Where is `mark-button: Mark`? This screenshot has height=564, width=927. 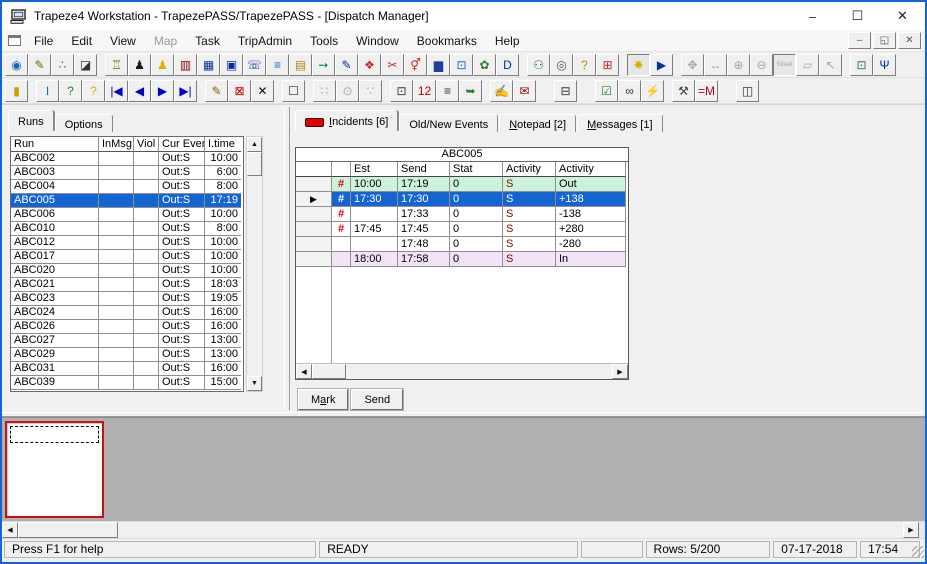
mark-button: Mark is located at coordinates (323, 399).